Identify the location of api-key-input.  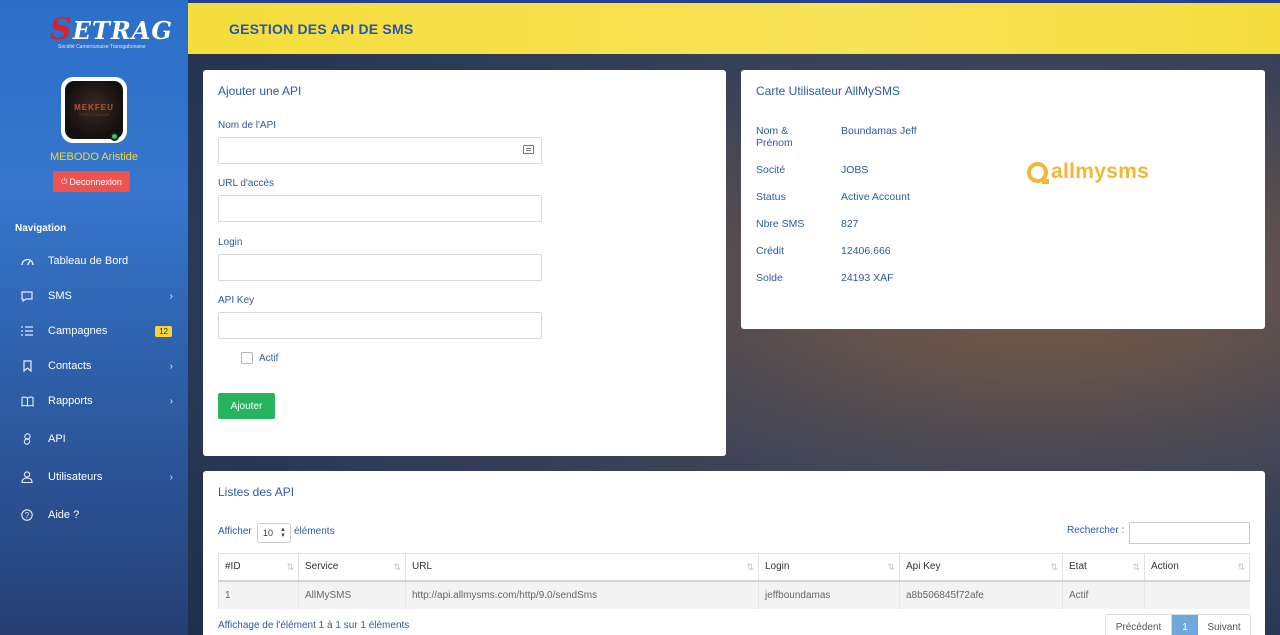
(380, 325).